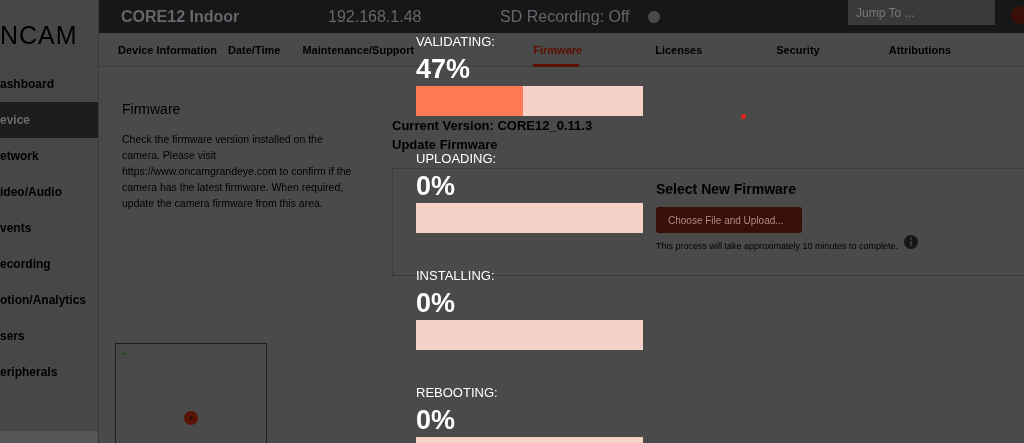 The image size is (1024, 443). I want to click on sidebar-item: etwork, so click(49, 156).